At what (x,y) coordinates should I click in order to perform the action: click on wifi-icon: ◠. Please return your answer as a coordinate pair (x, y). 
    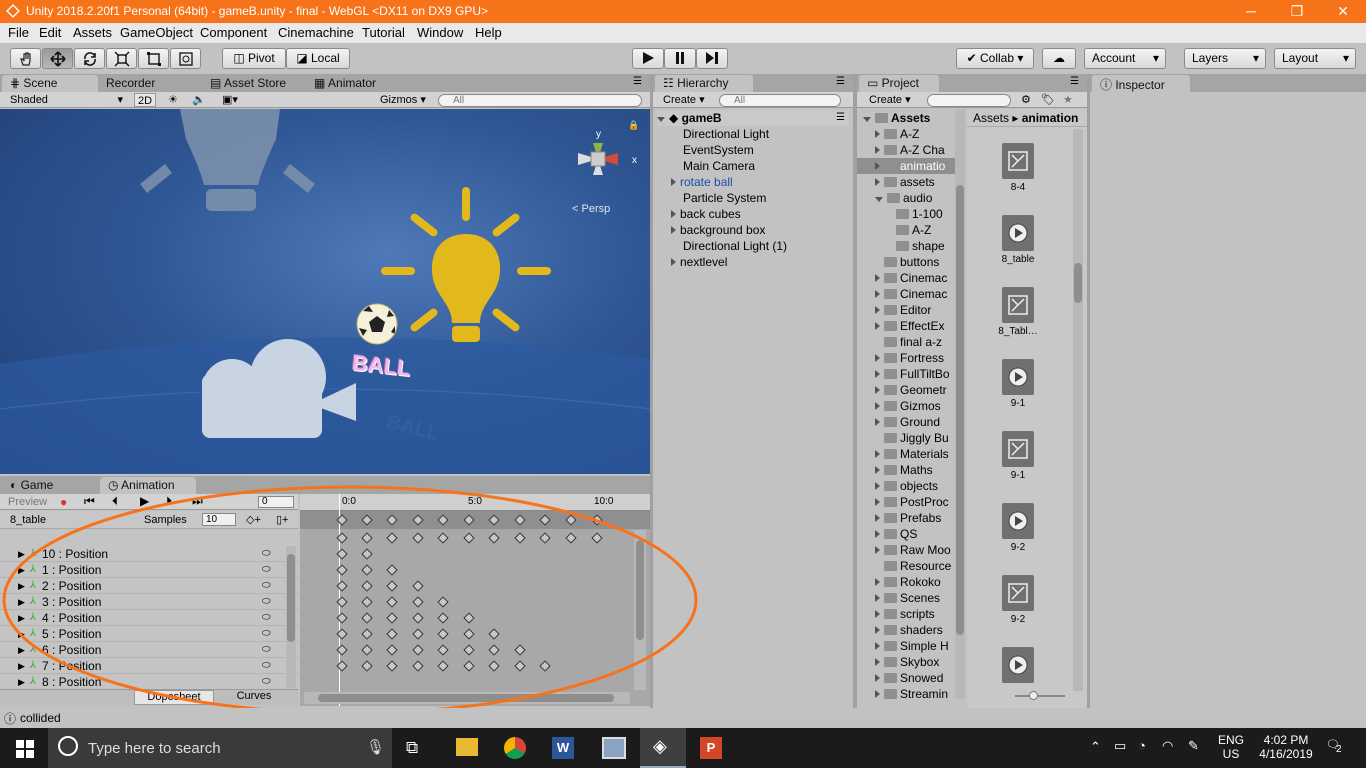
    Looking at the image, I should click on (1167, 746).